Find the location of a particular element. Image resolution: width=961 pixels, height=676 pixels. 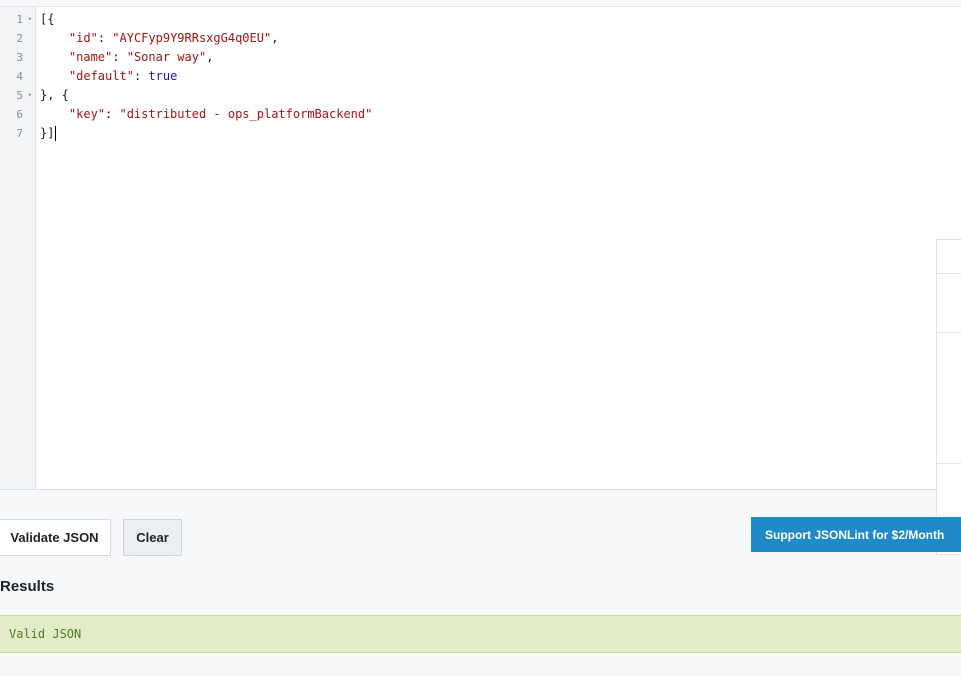

code-text: [{ is located at coordinates (47, 19).